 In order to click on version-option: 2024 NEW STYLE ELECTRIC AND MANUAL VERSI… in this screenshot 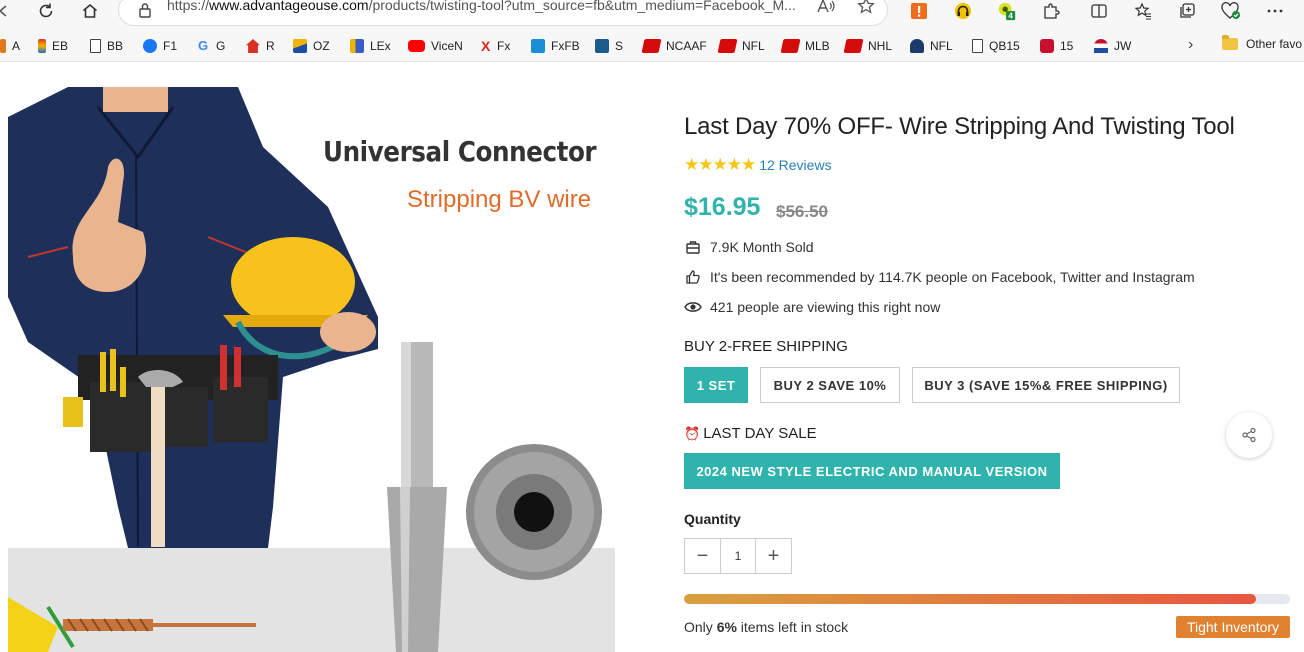, I will do `click(872, 471)`.